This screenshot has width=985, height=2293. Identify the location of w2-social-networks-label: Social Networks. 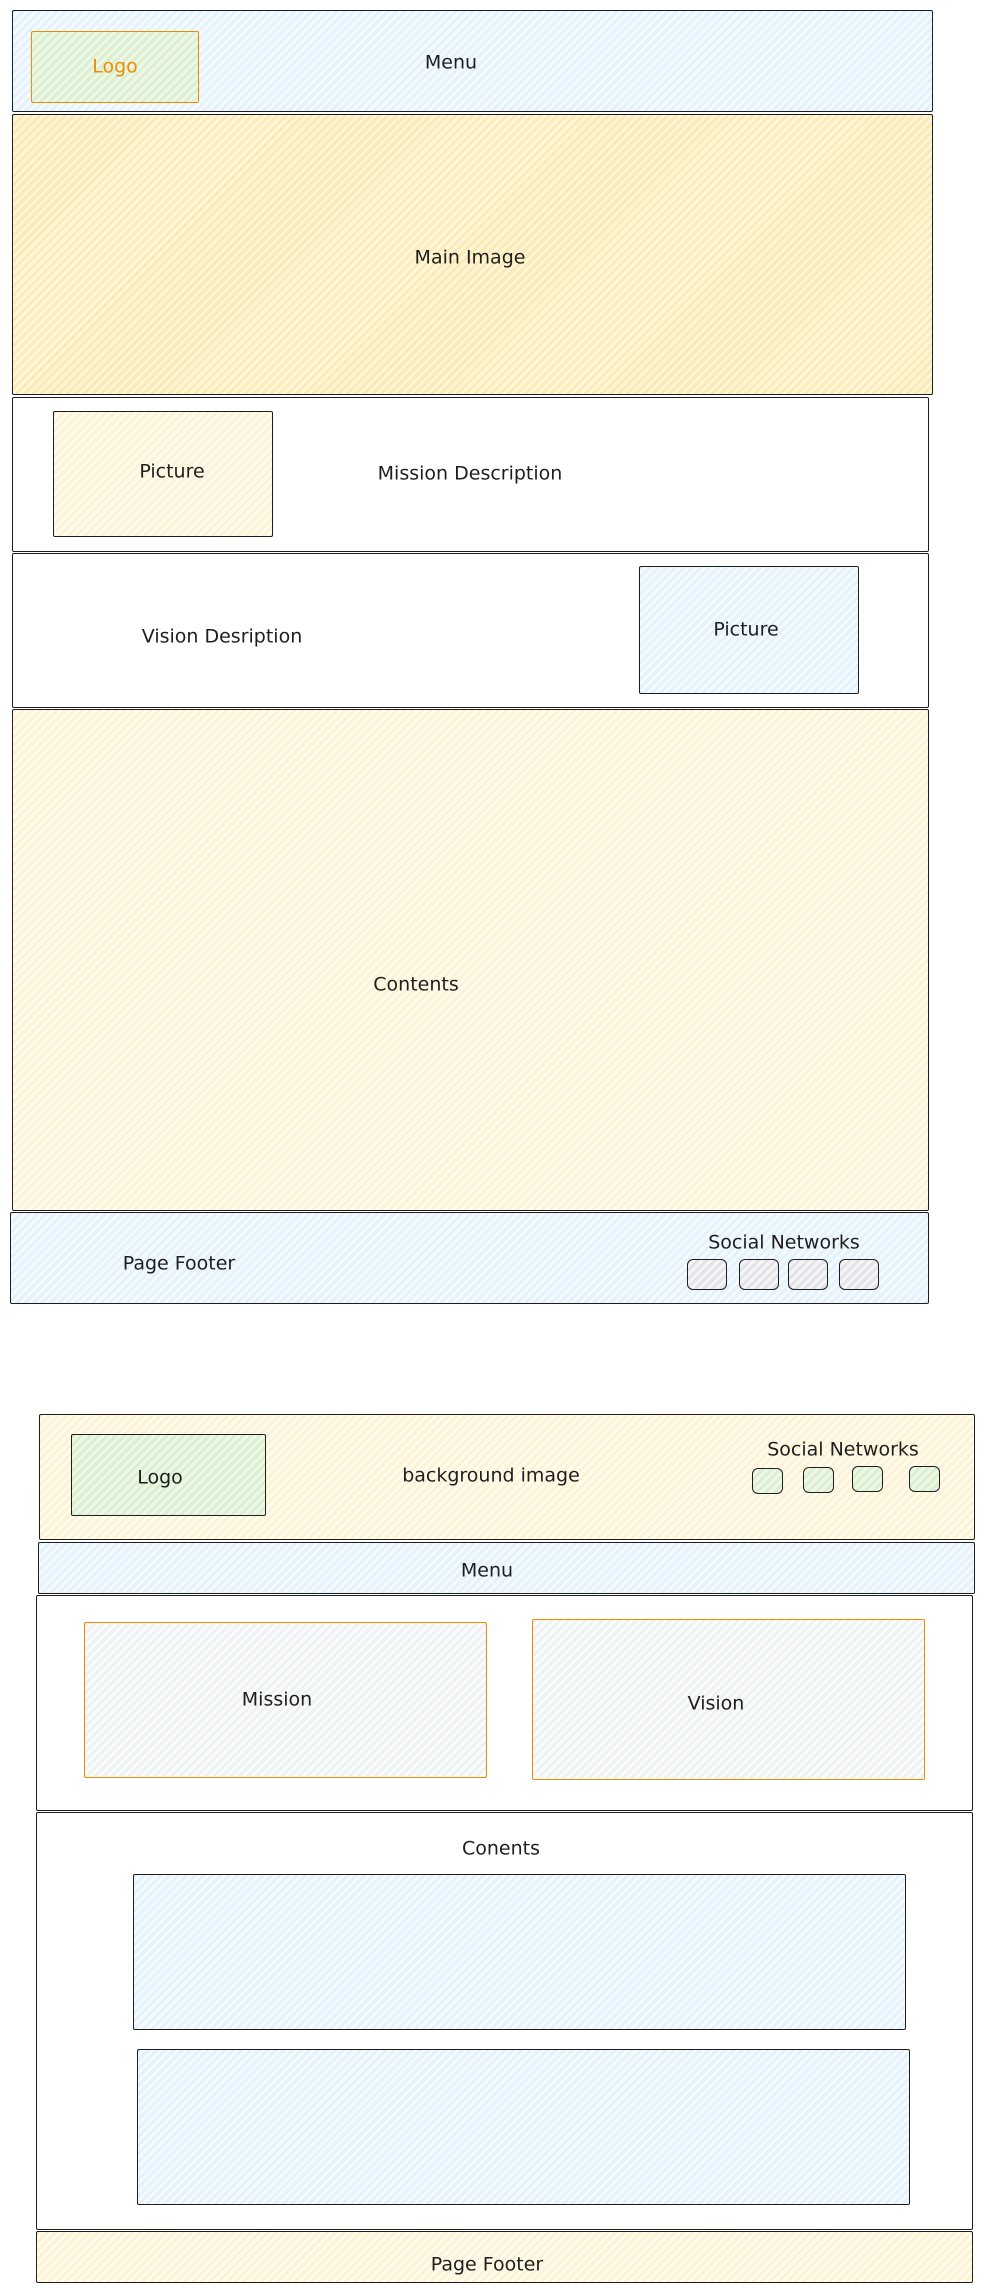
(843, 1449).